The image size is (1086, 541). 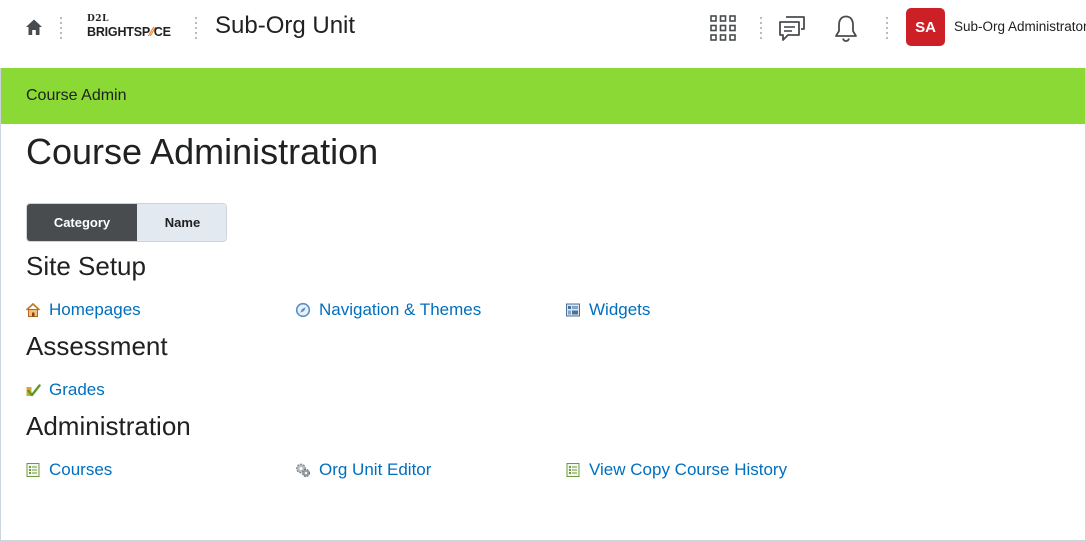 I want to click on tool-link-navigation-themes: Navigation & Themes, so click(x=388, y=310).